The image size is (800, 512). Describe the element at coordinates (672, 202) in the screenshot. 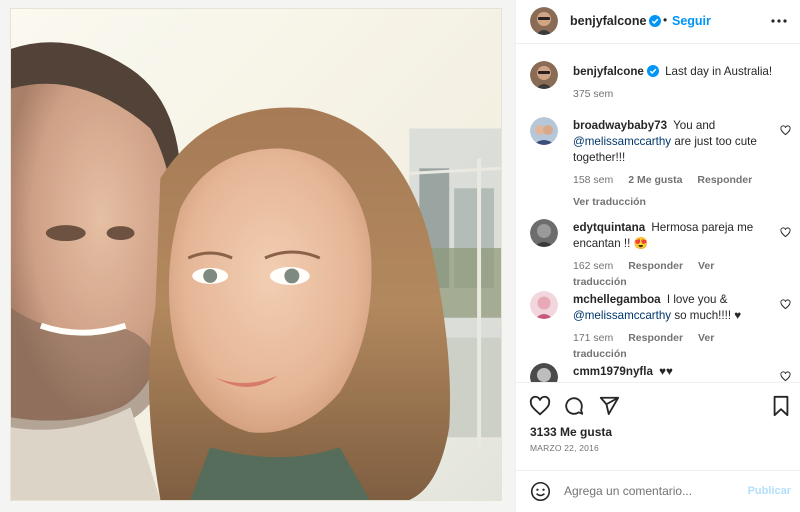

I see `see-translation-link: Ver traducción` at that location.